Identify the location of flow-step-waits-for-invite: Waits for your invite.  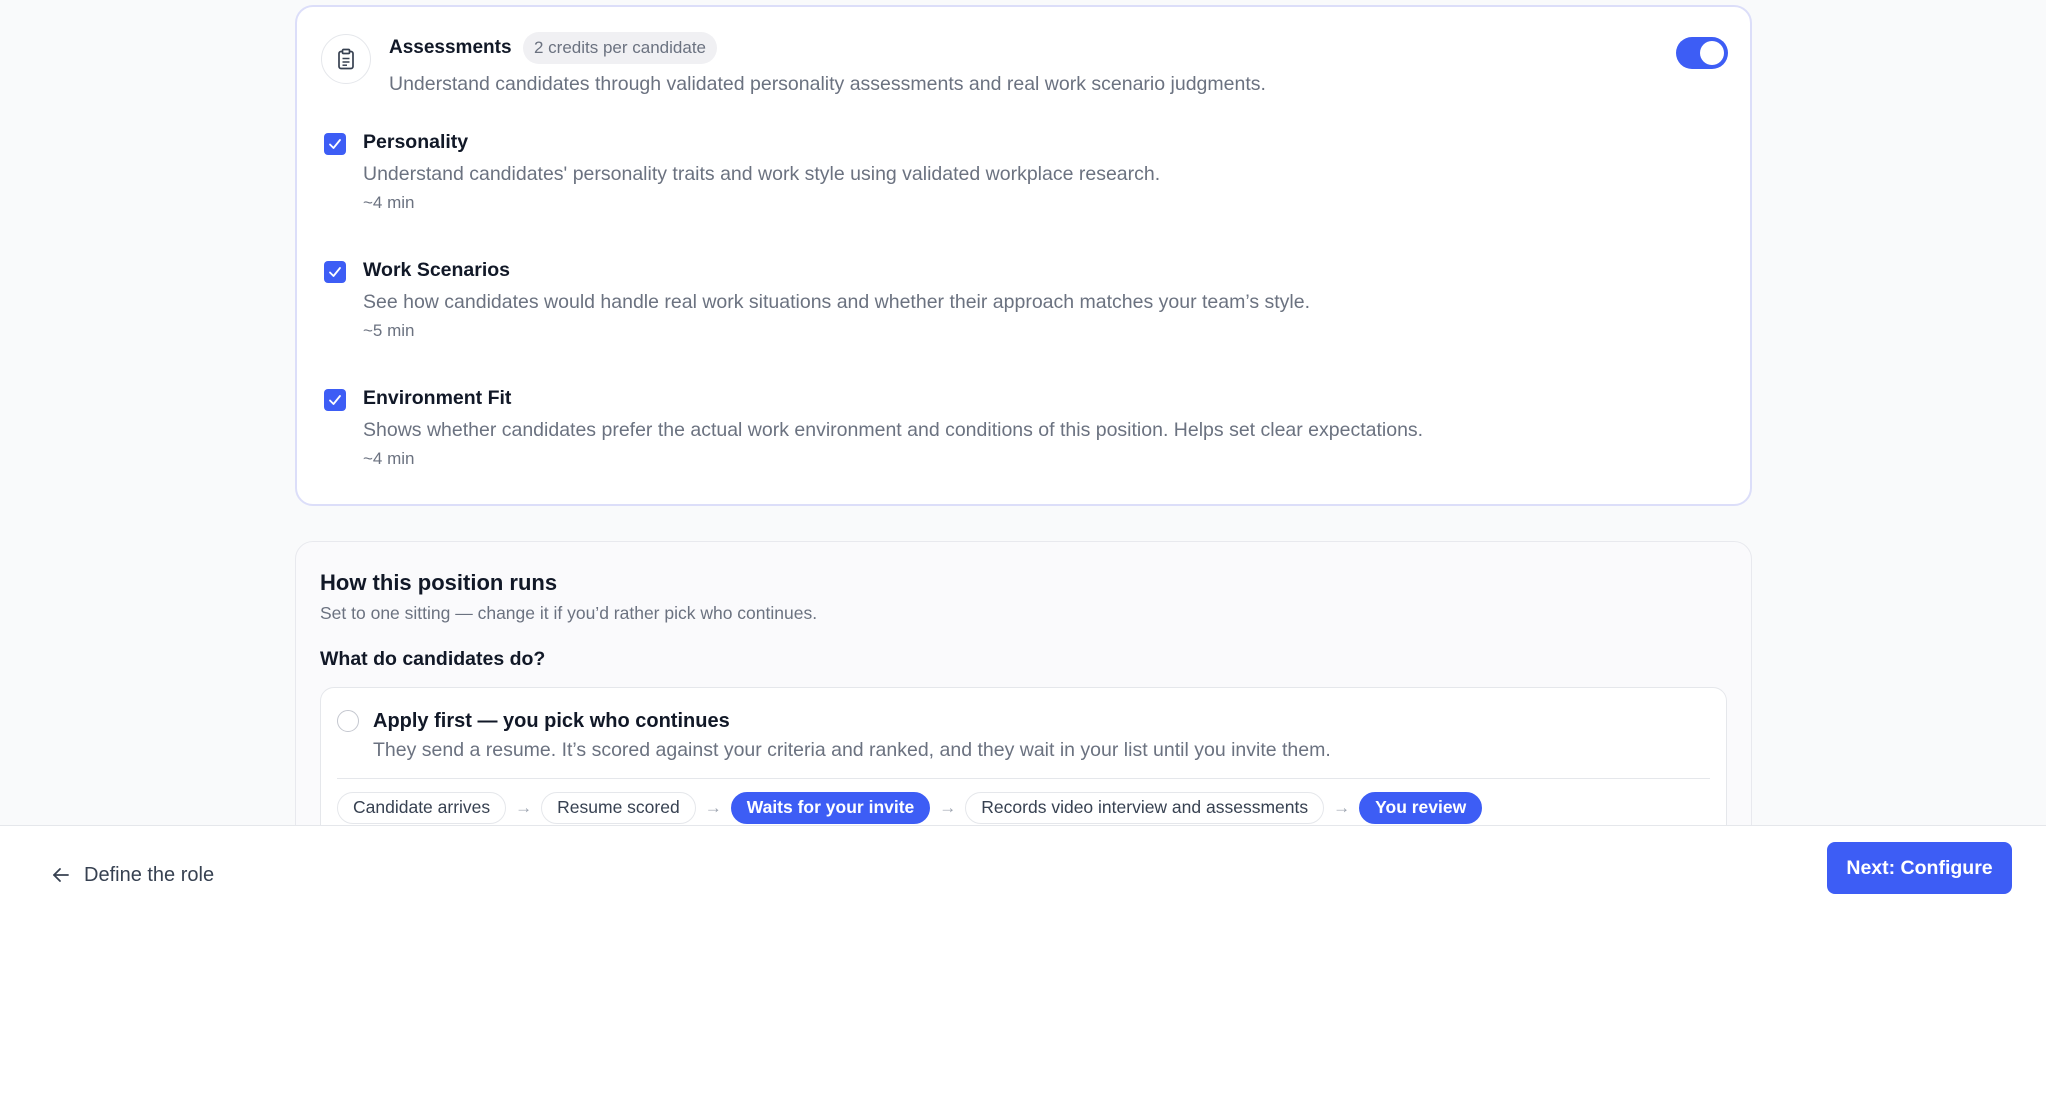
(830, 808).